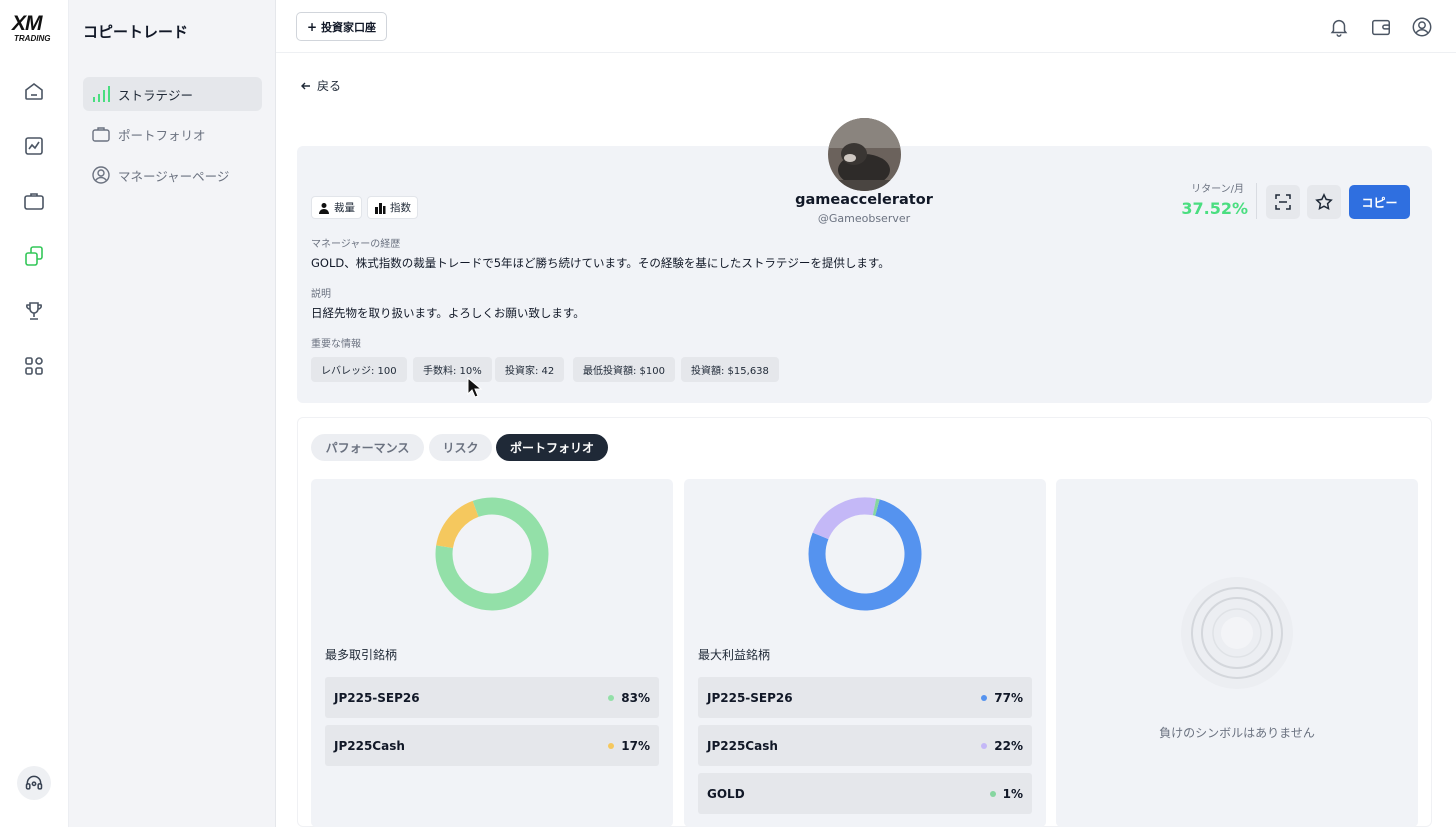 The height and width of the screenshot is (827, 1456). What do you see at coordinates (492, 745) in the screenshot?
I see `list-item: JP225Cash 17%` at bounding box center [492, 745].